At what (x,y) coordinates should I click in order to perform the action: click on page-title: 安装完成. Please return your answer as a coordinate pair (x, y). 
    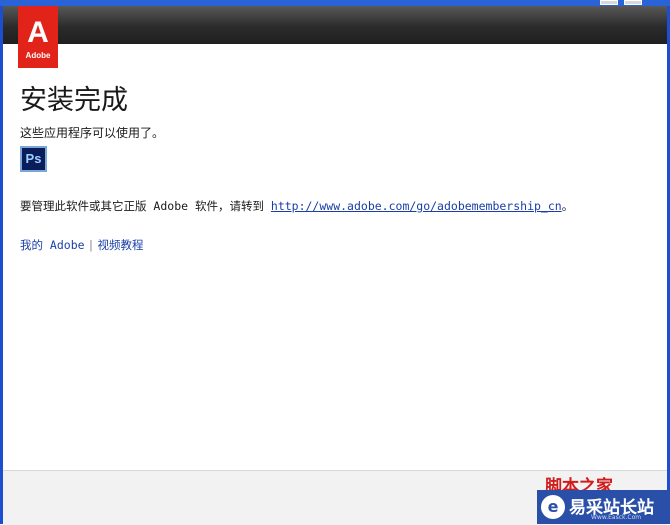
    Looking at the image, I should click on (74, 100).